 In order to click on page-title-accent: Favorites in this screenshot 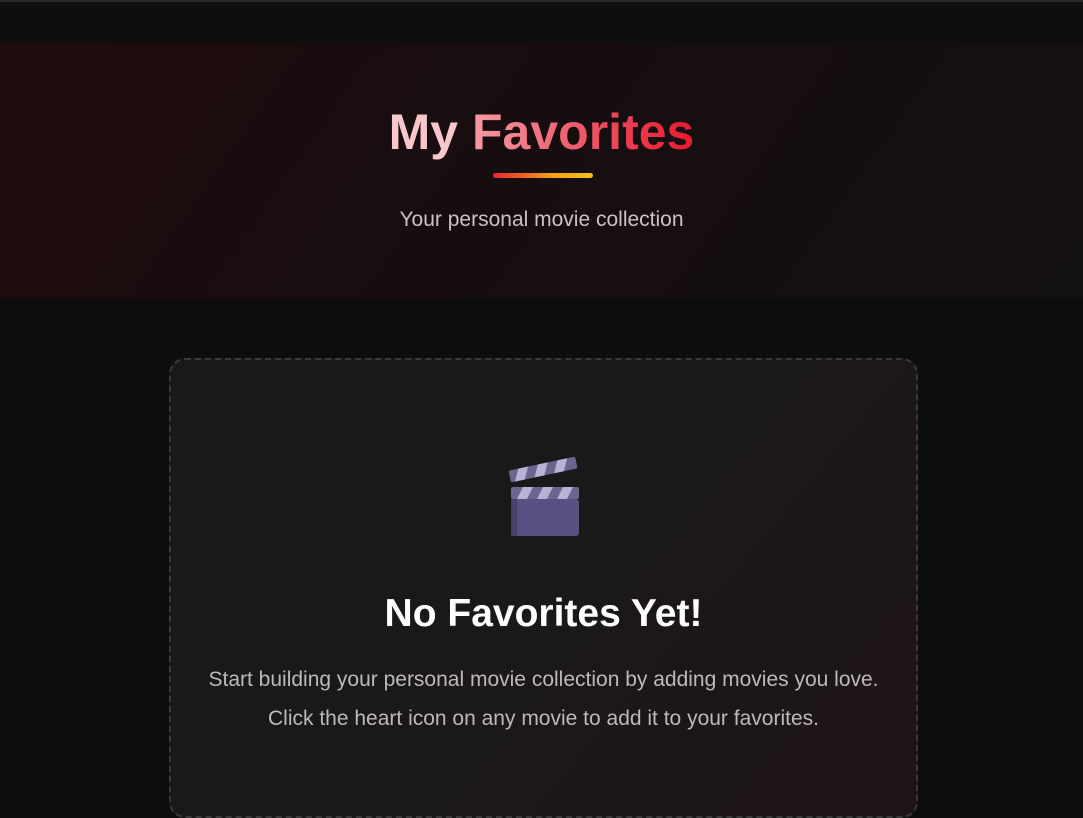, I will do `click(583, 132)`.